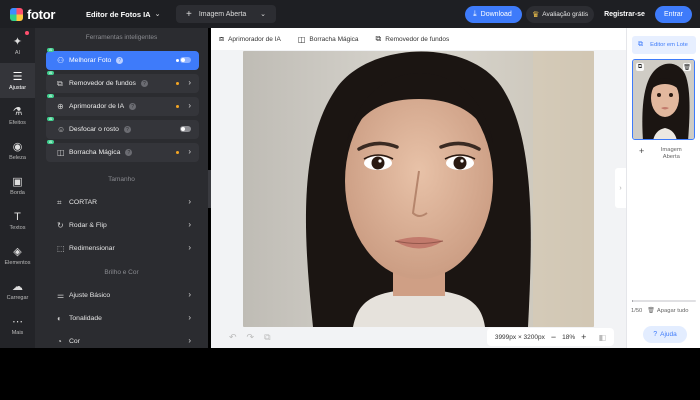  Describe the element at coordinates (97, 106) in the screenshot. I see `tool-label: Aprimorador de IA` at that location.